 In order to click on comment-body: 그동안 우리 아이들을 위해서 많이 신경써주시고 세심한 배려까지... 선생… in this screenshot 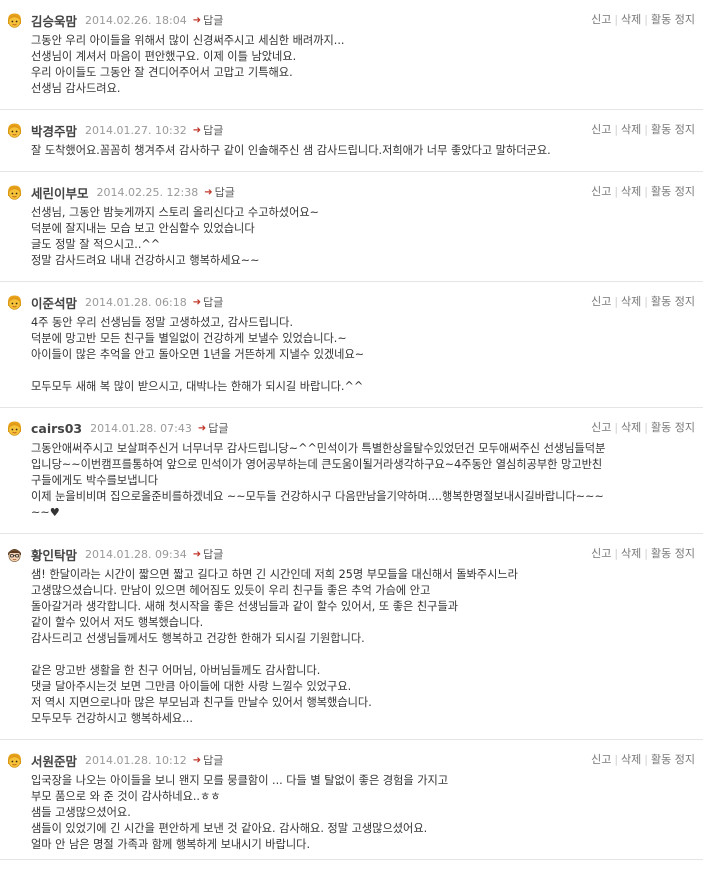, I will do `click(188, 64)`.